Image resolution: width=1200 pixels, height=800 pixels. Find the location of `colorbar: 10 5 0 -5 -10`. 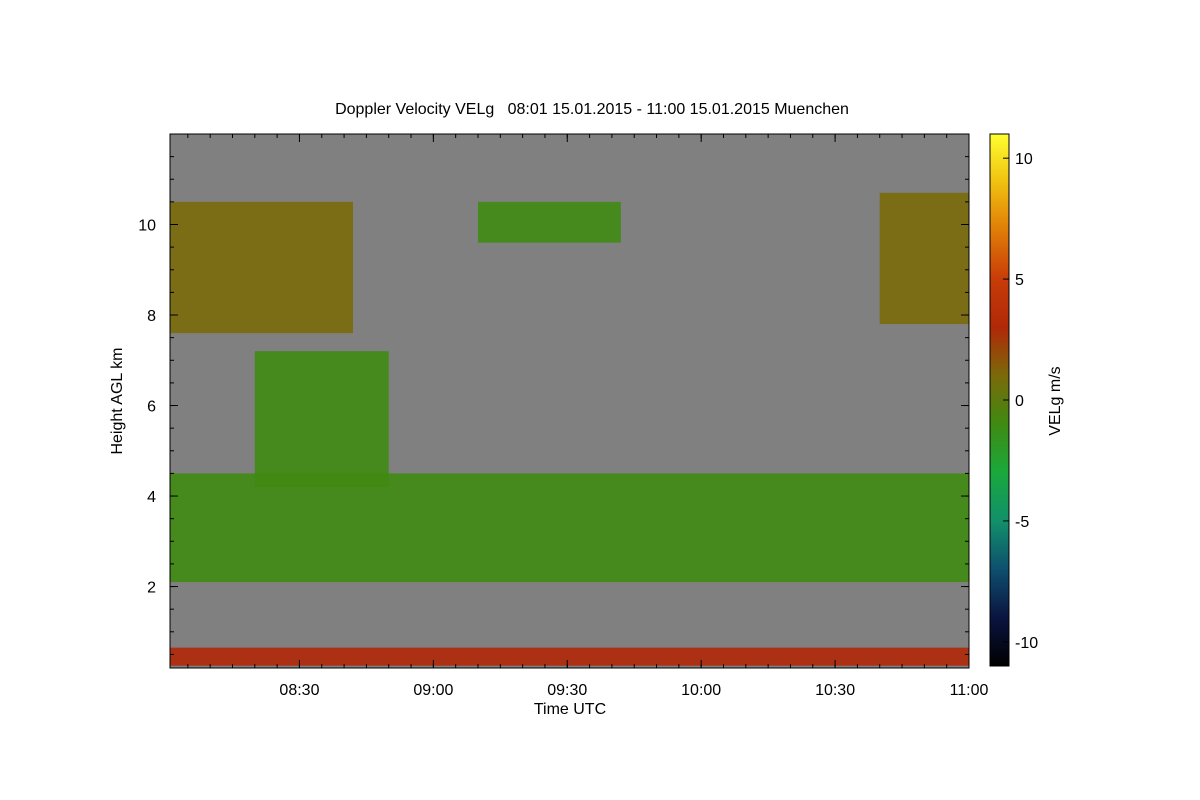

colorbar: 10 5 0 -5 -10 is located at coordinates (1013, 400).